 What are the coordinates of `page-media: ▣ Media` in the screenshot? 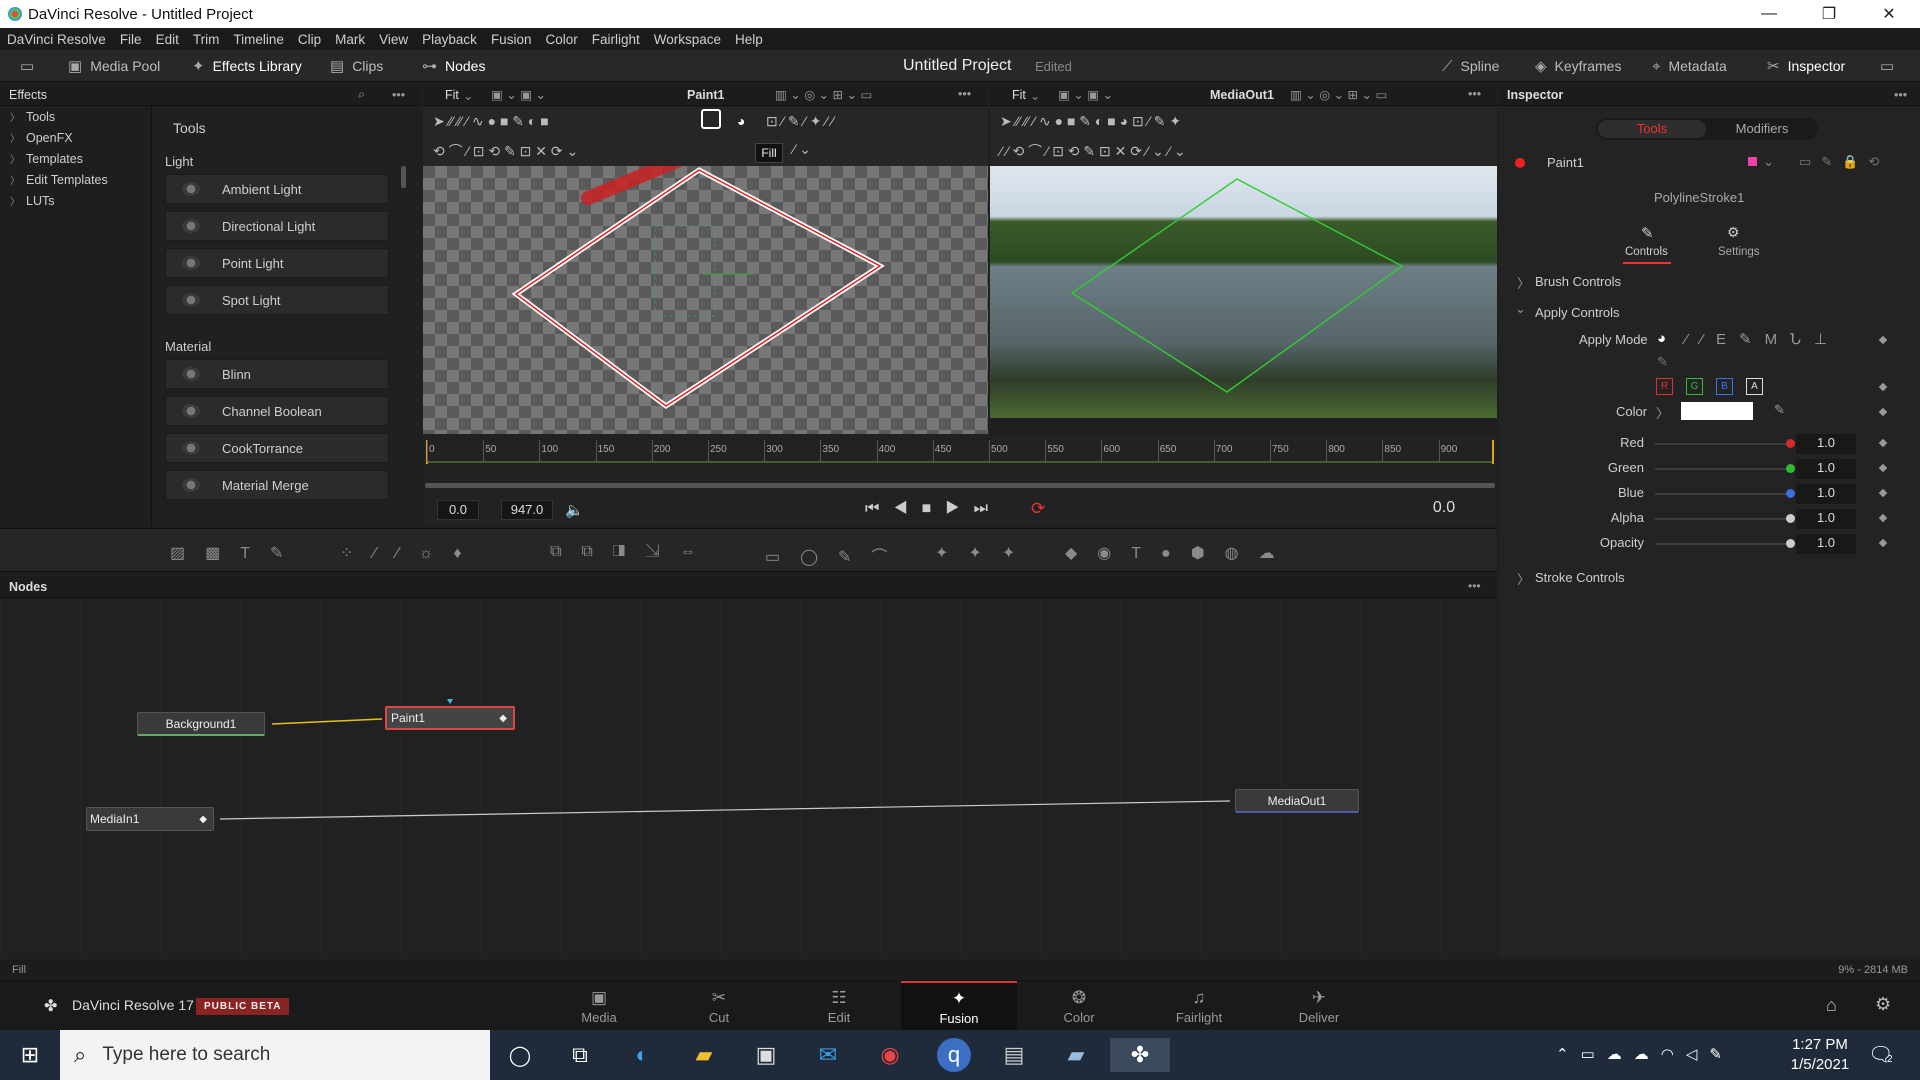 It's located at (599, 1006).